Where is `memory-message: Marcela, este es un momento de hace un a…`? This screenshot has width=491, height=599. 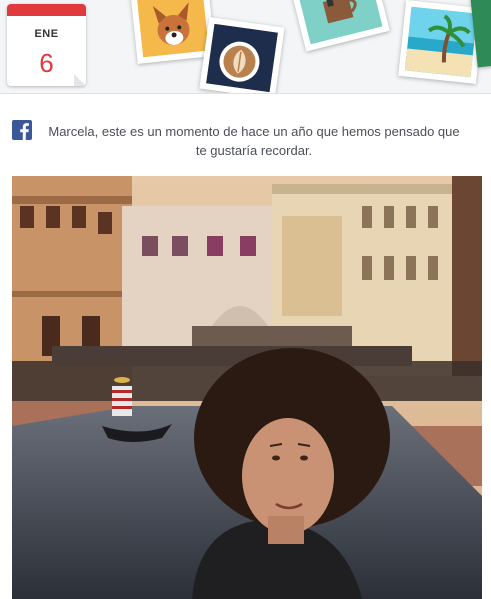
memory-message: Marcela, este es un momento de hace un a… is located at coordinates (254, 141).